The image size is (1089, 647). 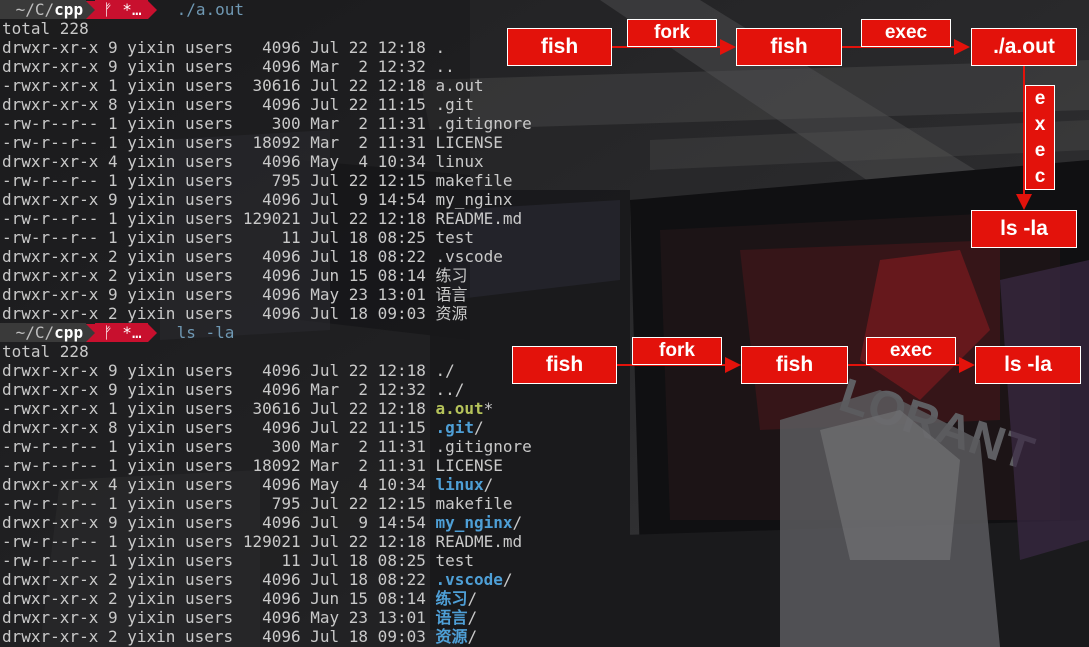 I want to click on top-fish-child-box: fish, so click(x=789, y=47).